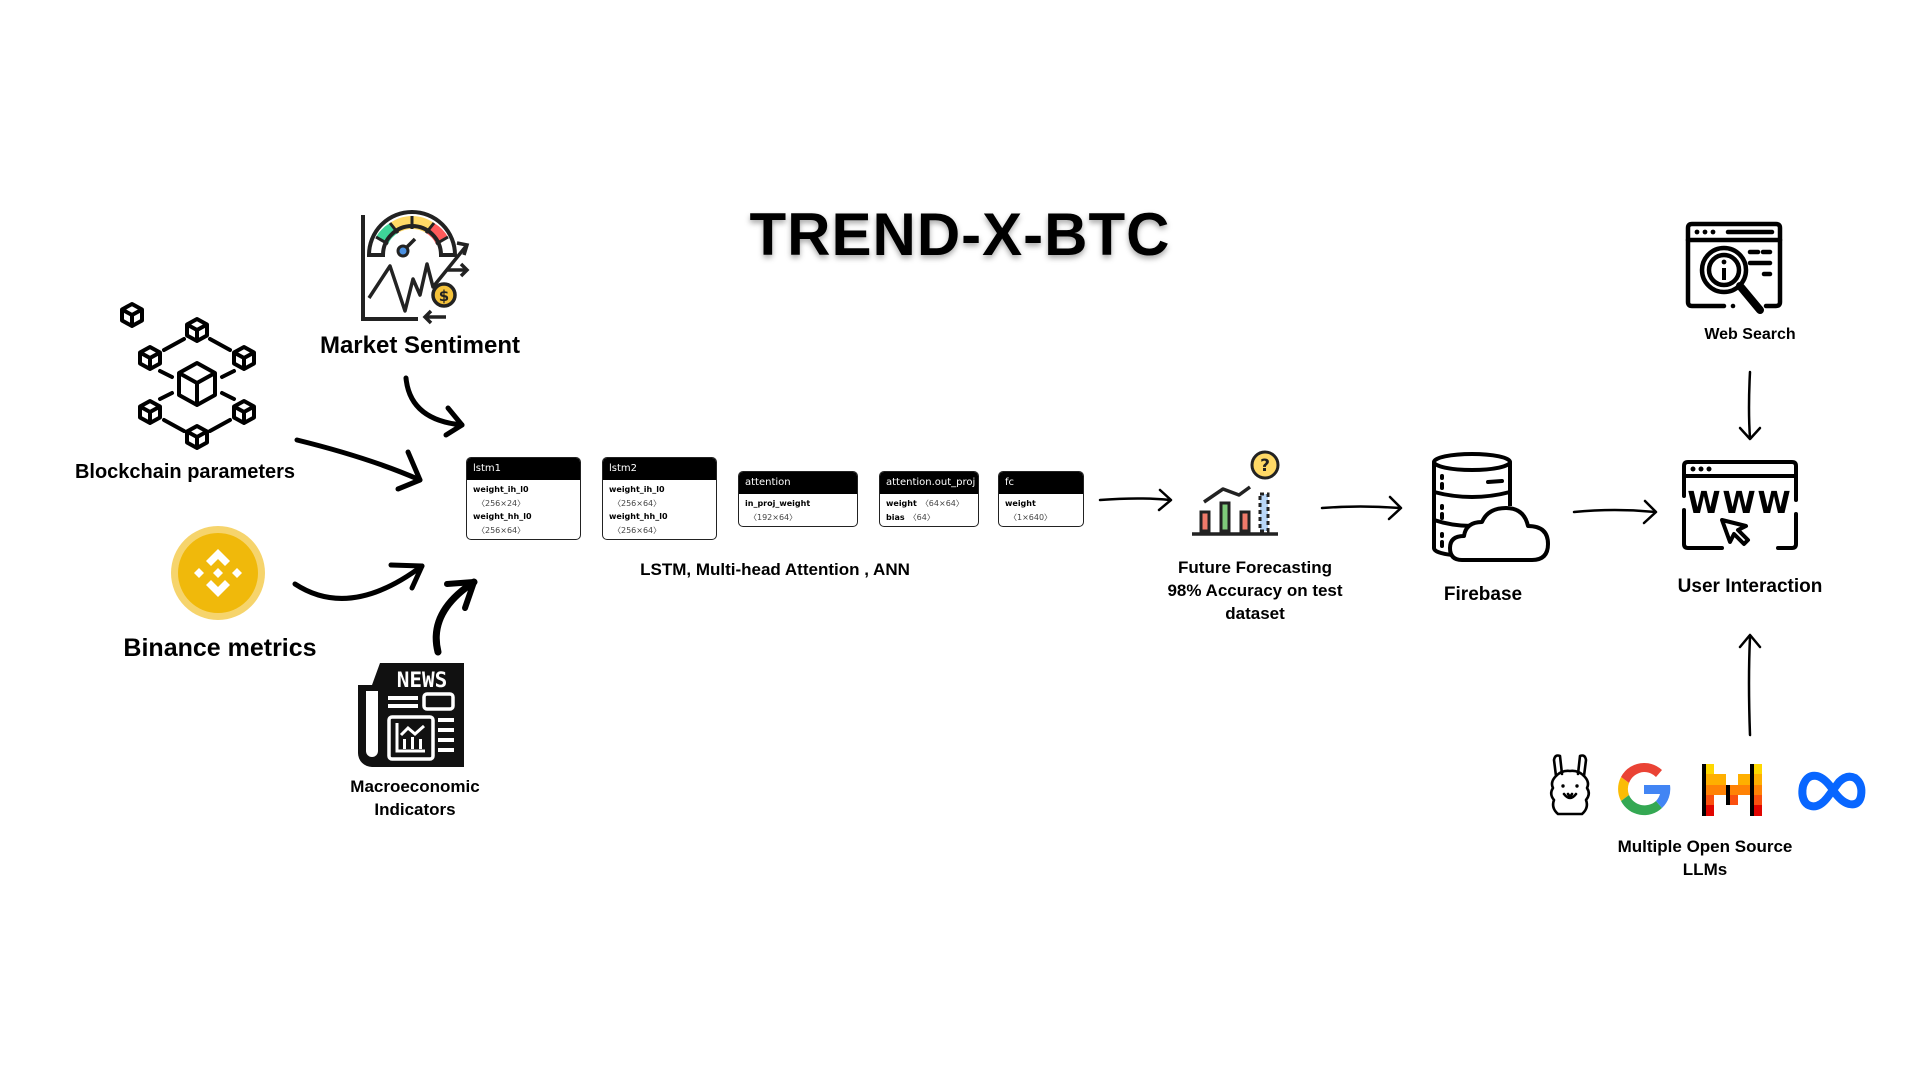  Describe the element at coordinates (1236, 493) in the screenshot. I see `forecast-chart-icon: ?` at that location.